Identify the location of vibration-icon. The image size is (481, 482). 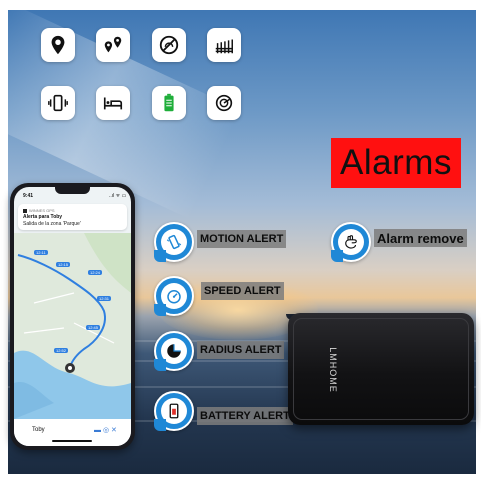
(58, 103).